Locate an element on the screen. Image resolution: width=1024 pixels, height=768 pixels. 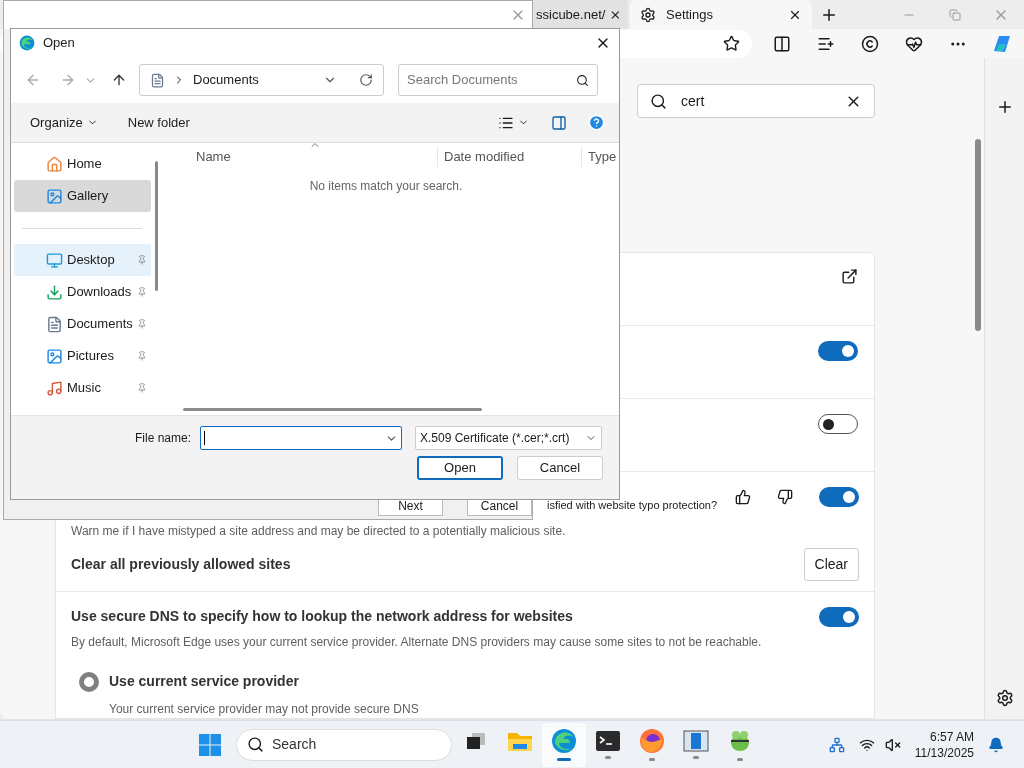
column-header: Name is located at coordinates (299, 157).